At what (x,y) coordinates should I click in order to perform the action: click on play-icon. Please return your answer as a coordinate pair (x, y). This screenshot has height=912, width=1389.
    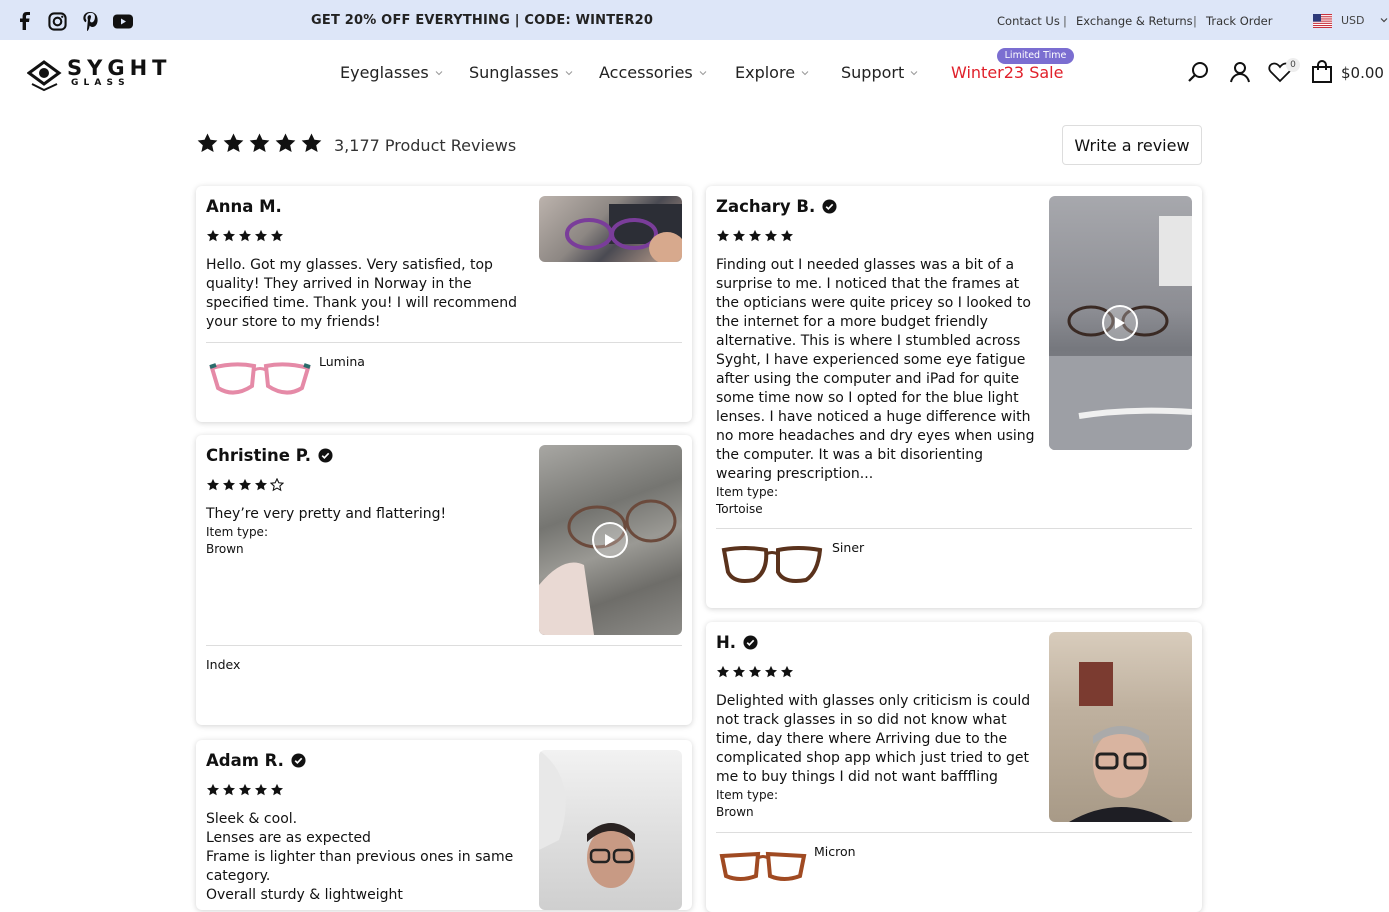
    Looking at the image, I should click on (610, 540).